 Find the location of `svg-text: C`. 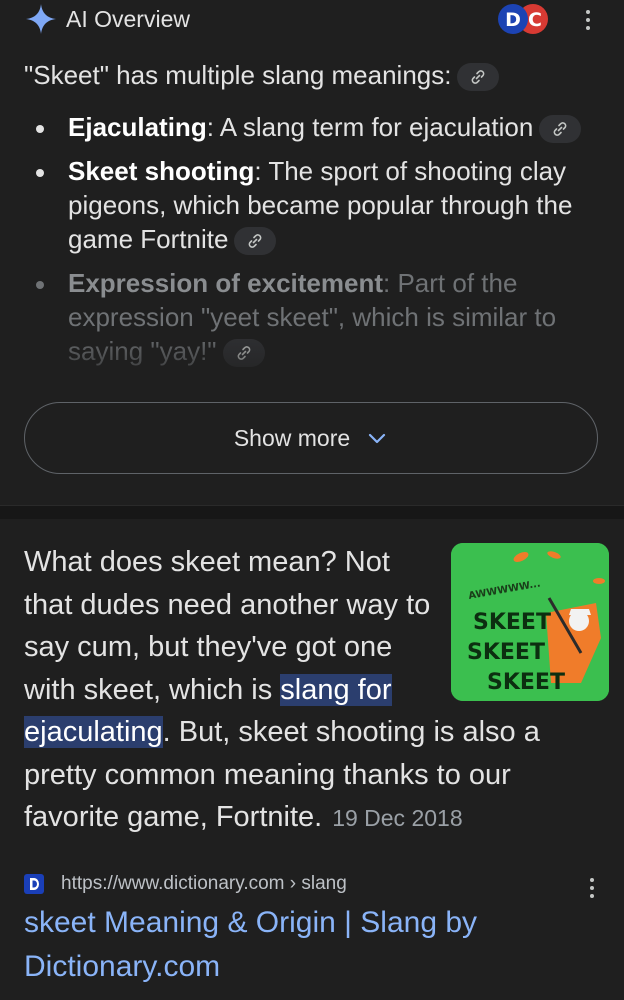

svg-text: C is located at coordinates (535, 20).